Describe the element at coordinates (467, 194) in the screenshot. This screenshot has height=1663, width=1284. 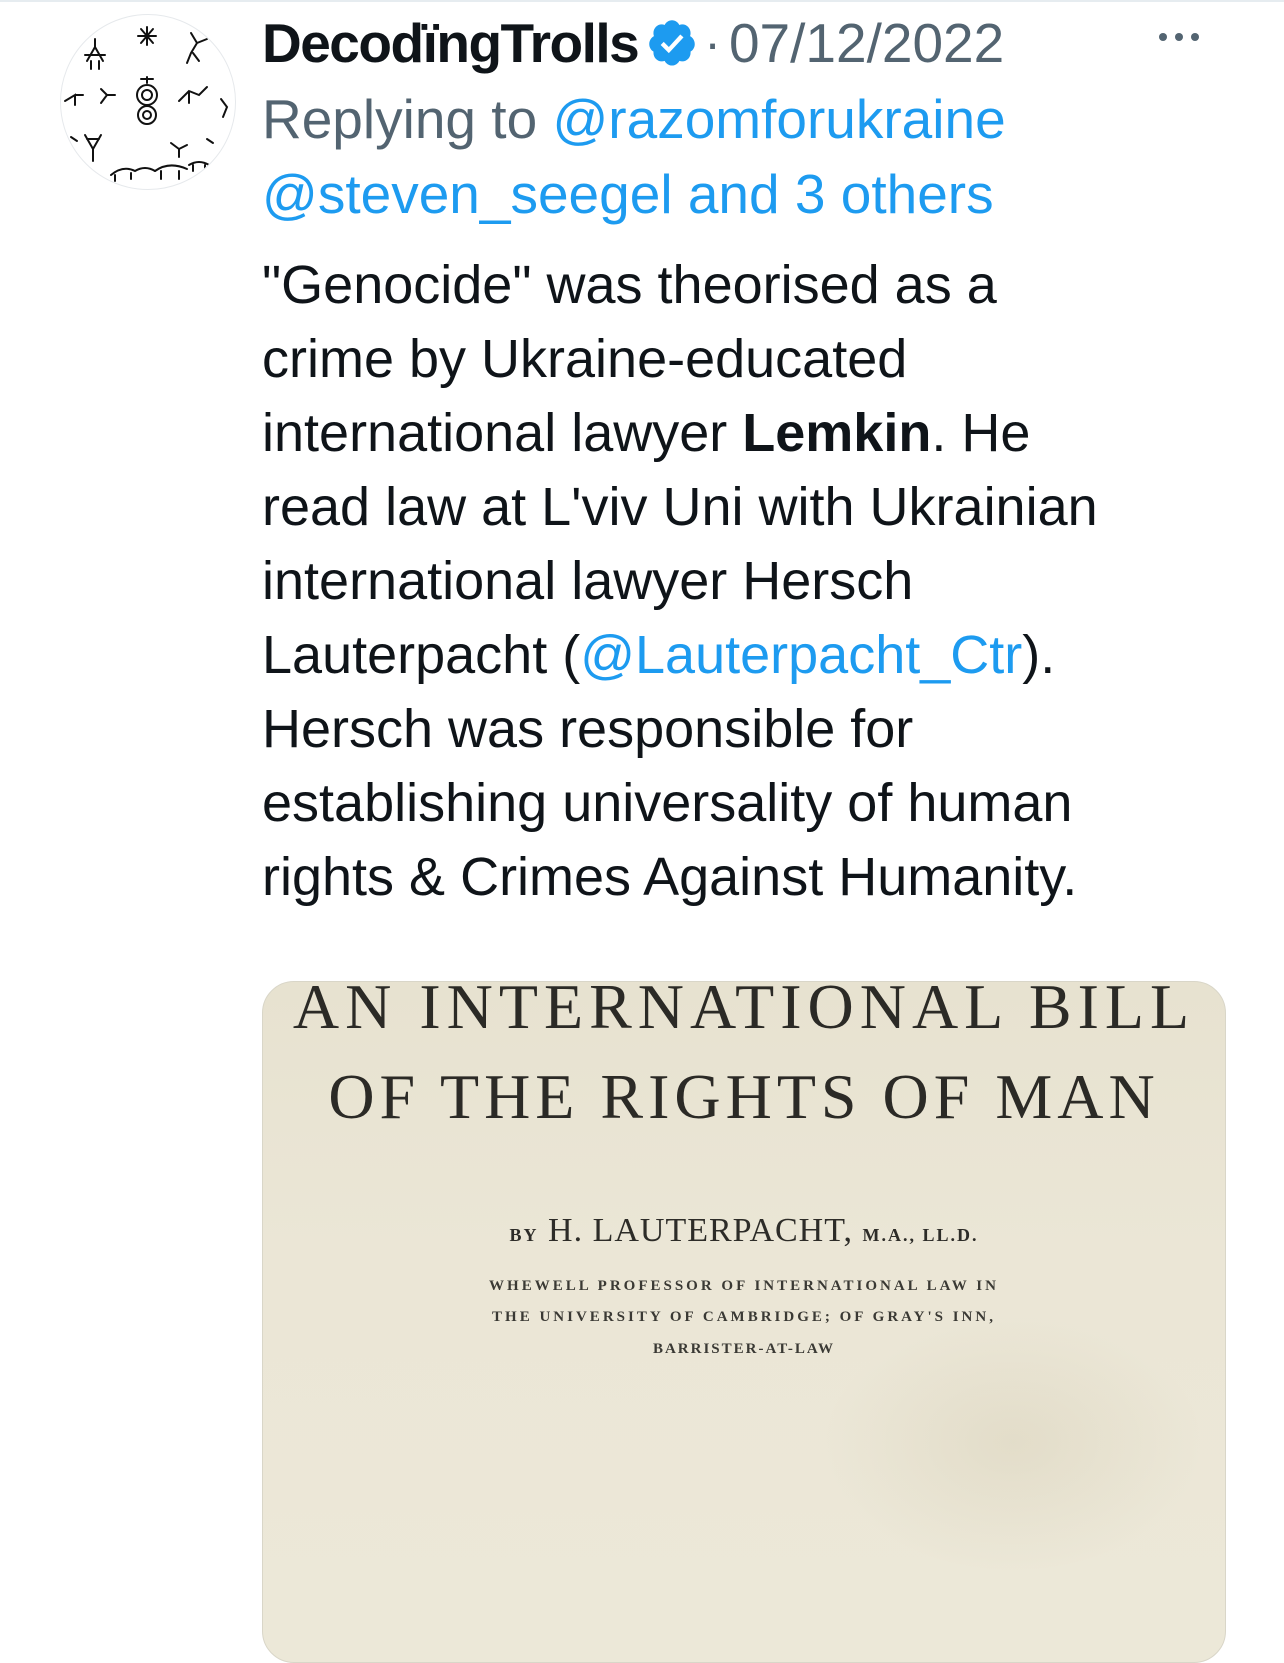
I see `mention-steven-seegel: @steven_seegel` at that location.